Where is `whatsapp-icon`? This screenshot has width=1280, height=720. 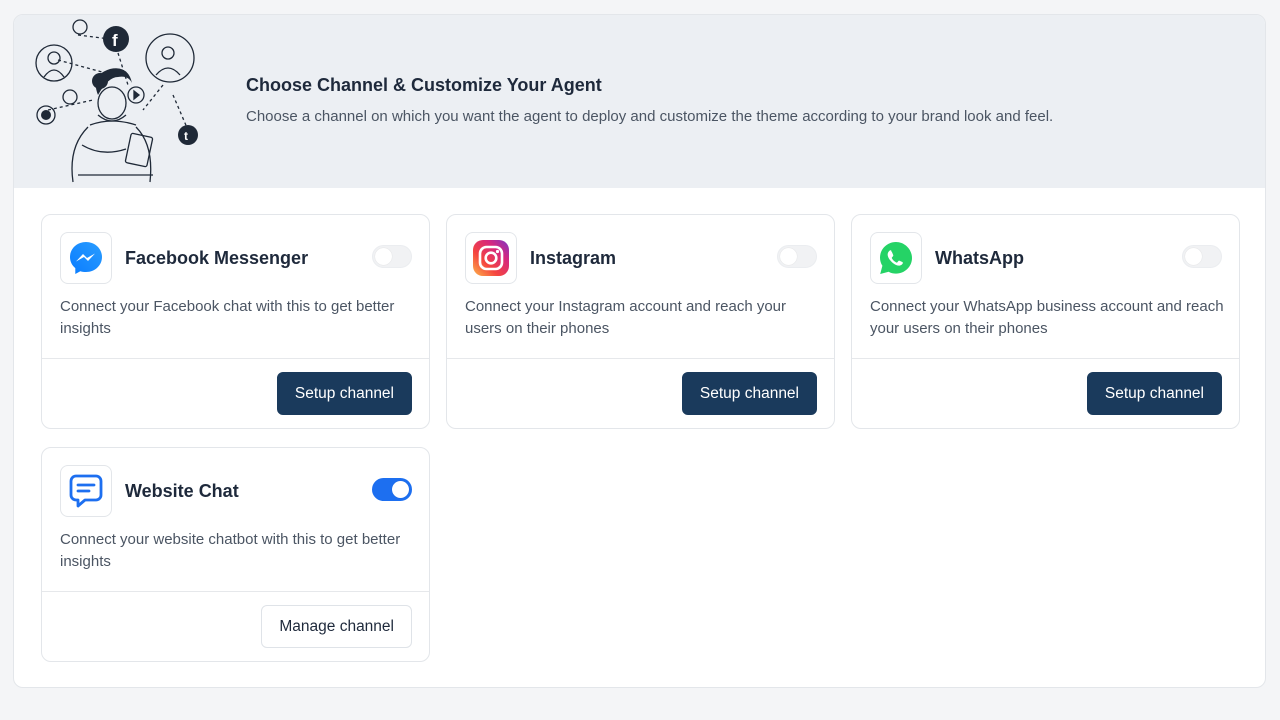 whatsapp-icon is located at coordinates (896, 258).